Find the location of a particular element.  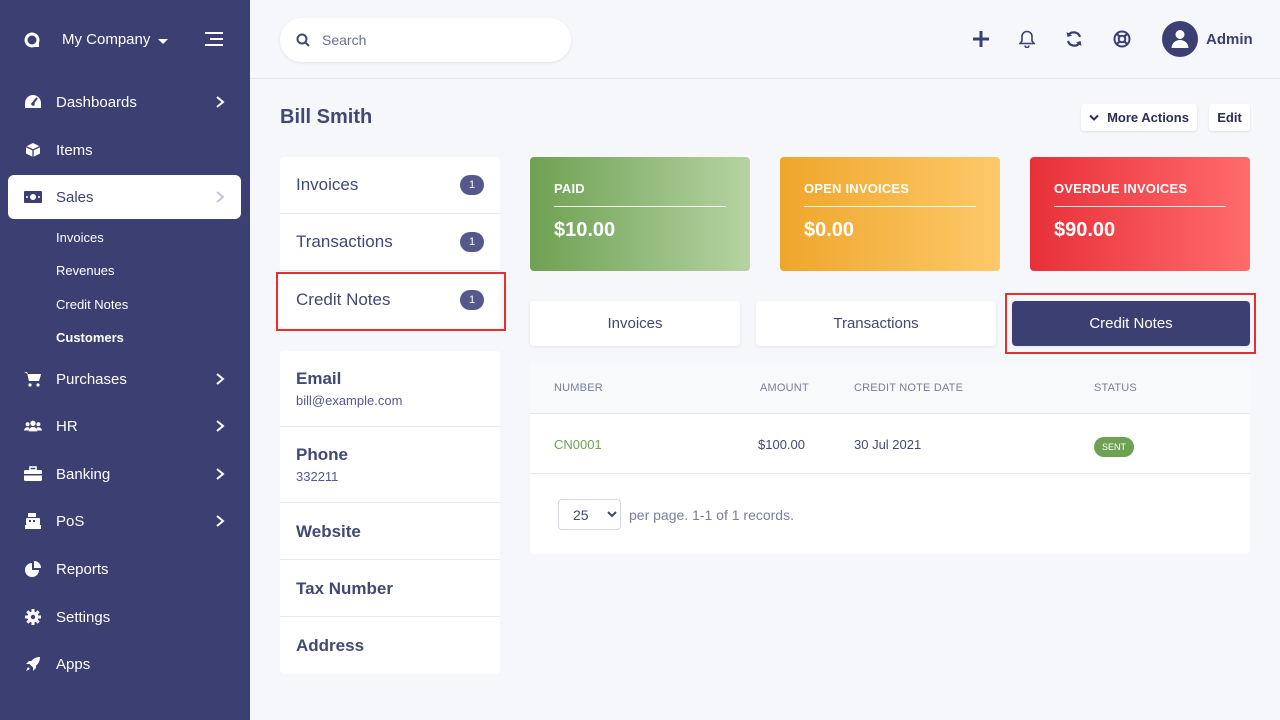

help-button is located at coordinates (1122, 39).